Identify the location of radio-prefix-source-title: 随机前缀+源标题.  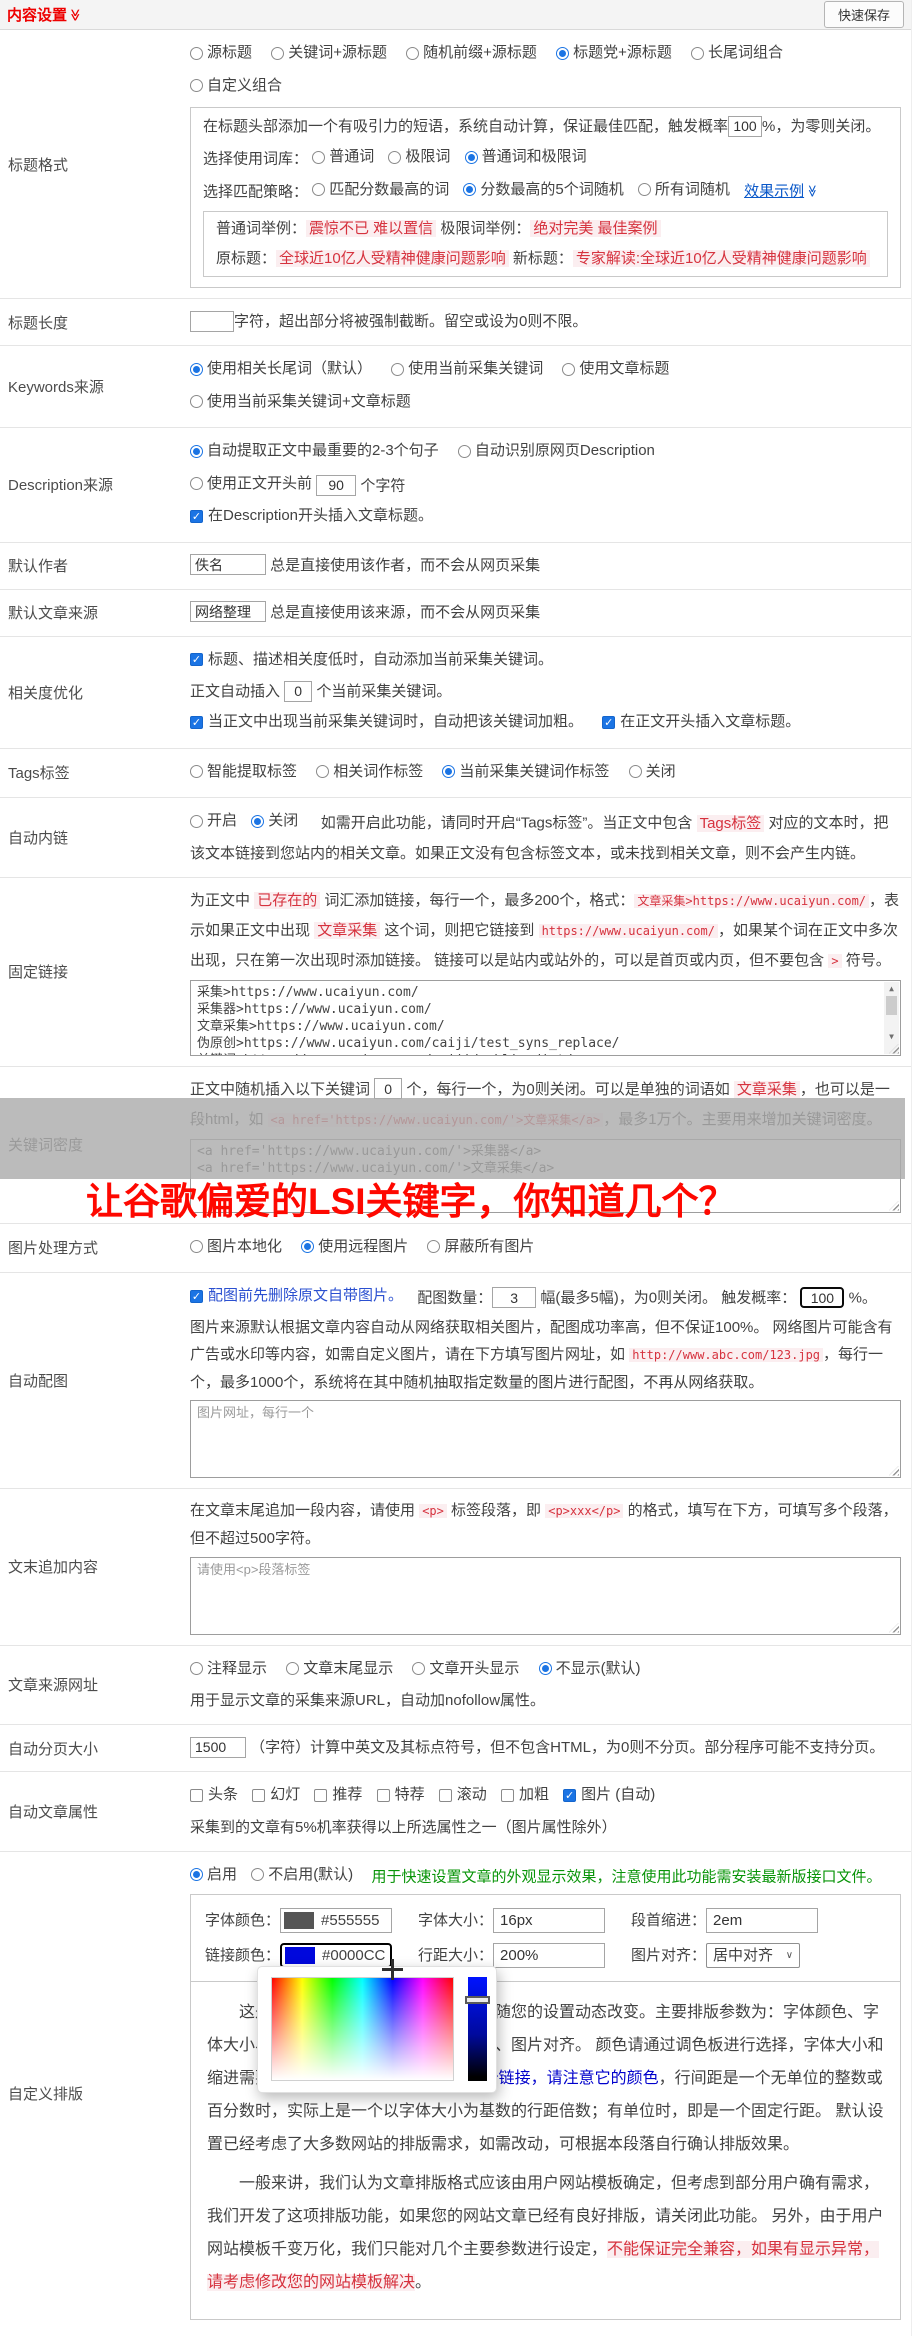
(471, 53).